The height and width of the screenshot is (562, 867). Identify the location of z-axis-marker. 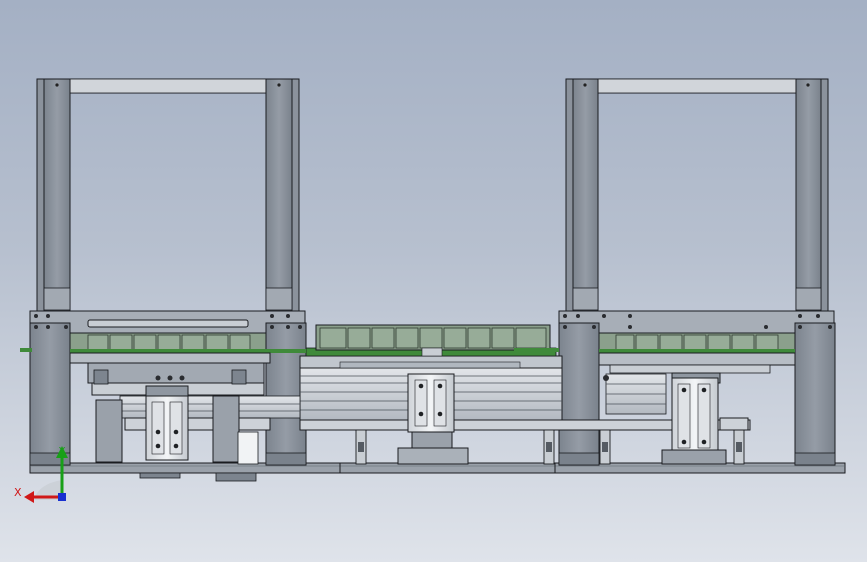
(62, 497).